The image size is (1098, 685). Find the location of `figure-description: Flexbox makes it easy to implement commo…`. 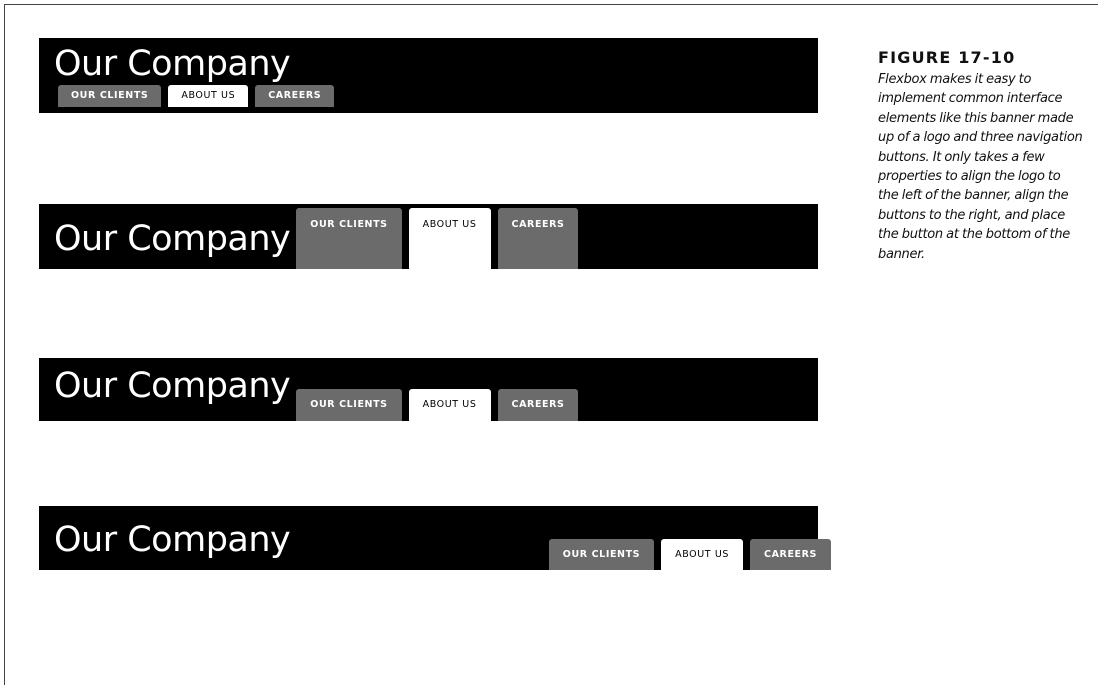

figure-description: Flexbox makes it easy to implement commo… is located at coordinates (980, 167).